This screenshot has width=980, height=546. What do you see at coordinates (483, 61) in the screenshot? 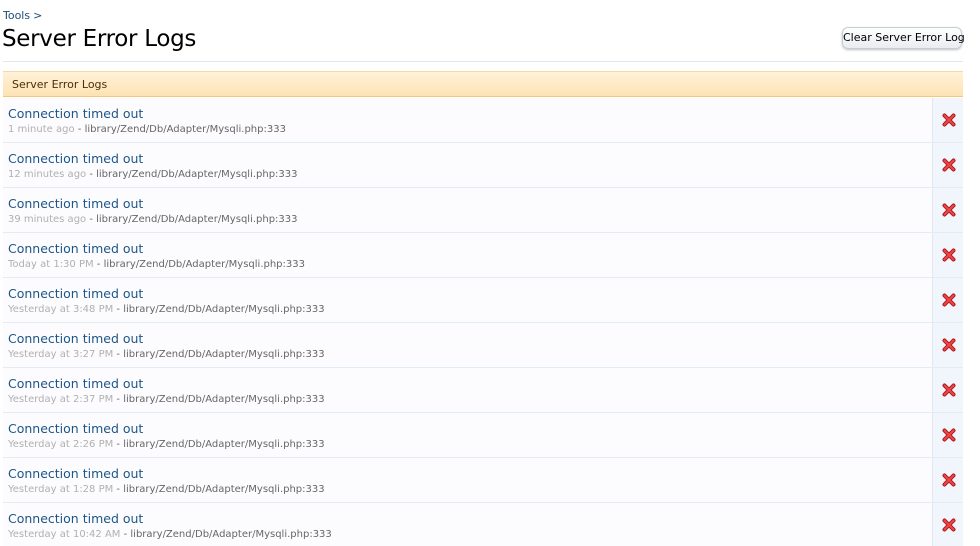
I see `title-divider` at bounding box center [483, 61].